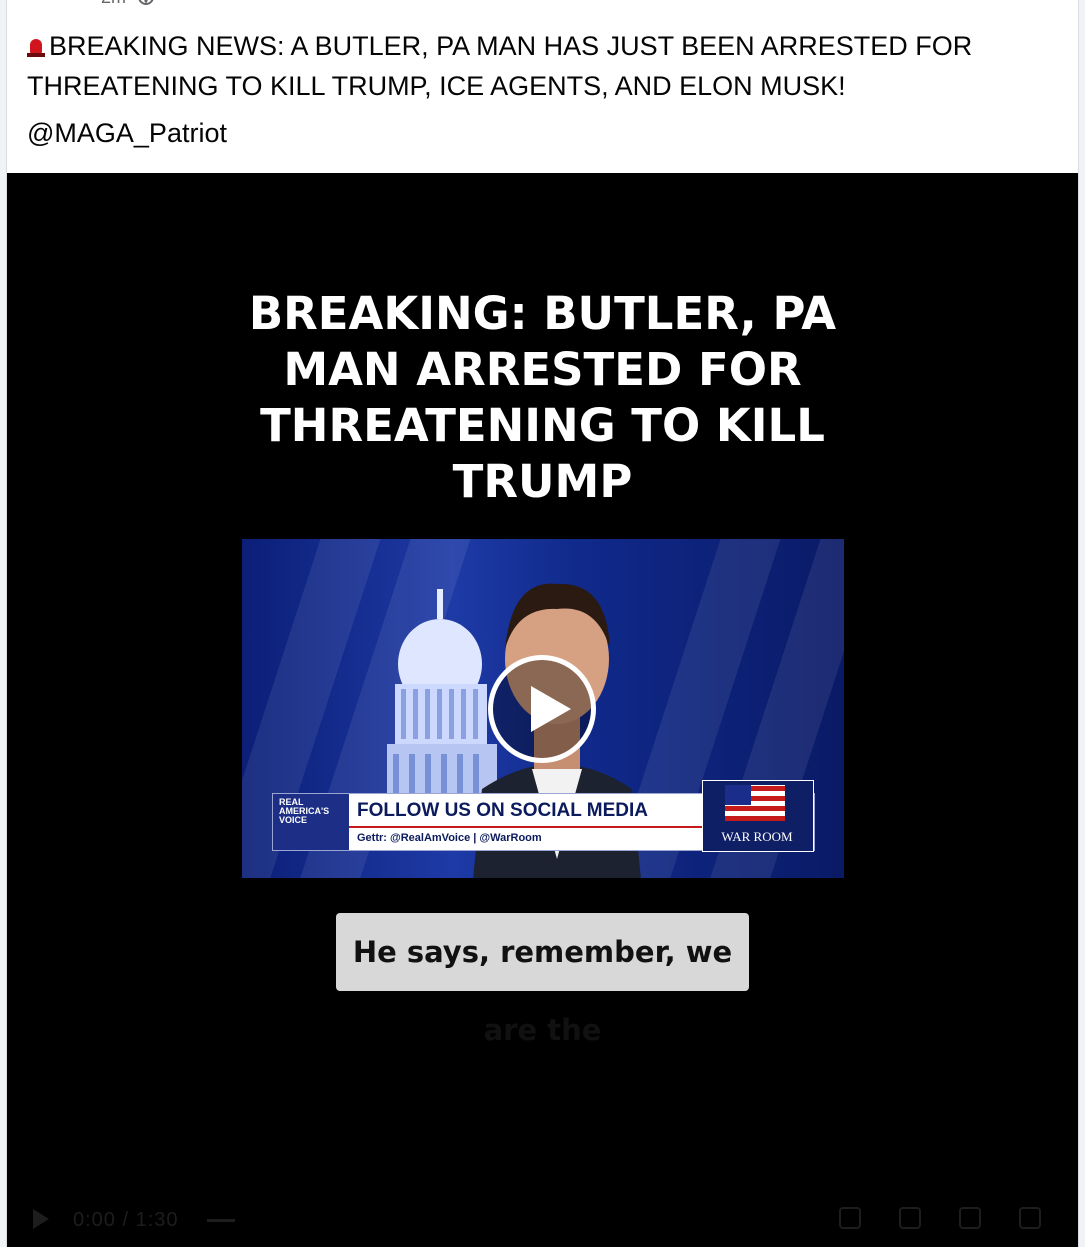  What do you see at coordinates (146, 2) in the screenshot?
I see `globe-icon` at bounding box center [146, 2].